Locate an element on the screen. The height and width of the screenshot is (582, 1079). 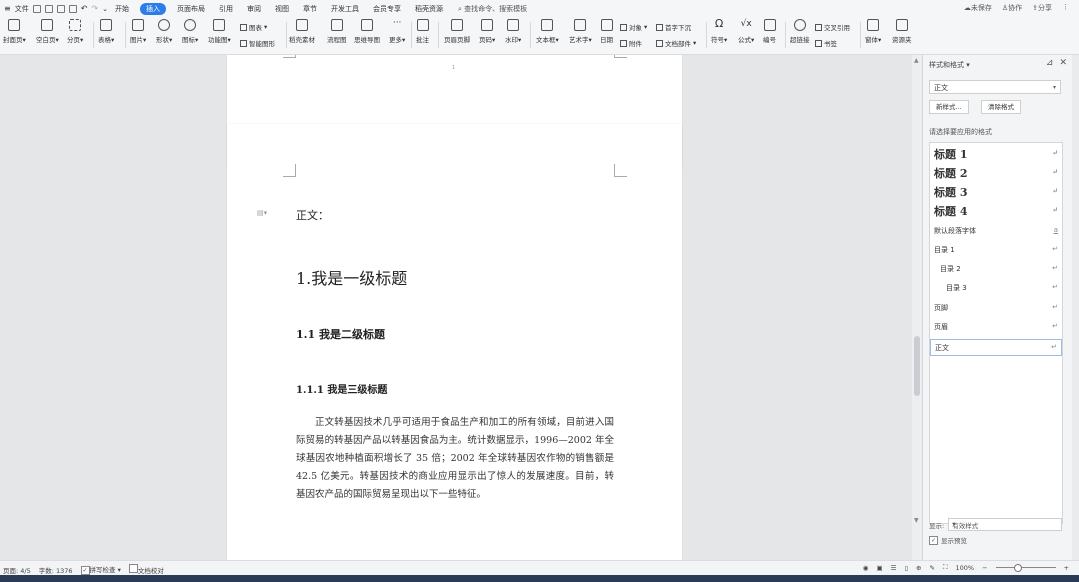
proofread-button: 文档校对 is located at coordinates (146, 569).